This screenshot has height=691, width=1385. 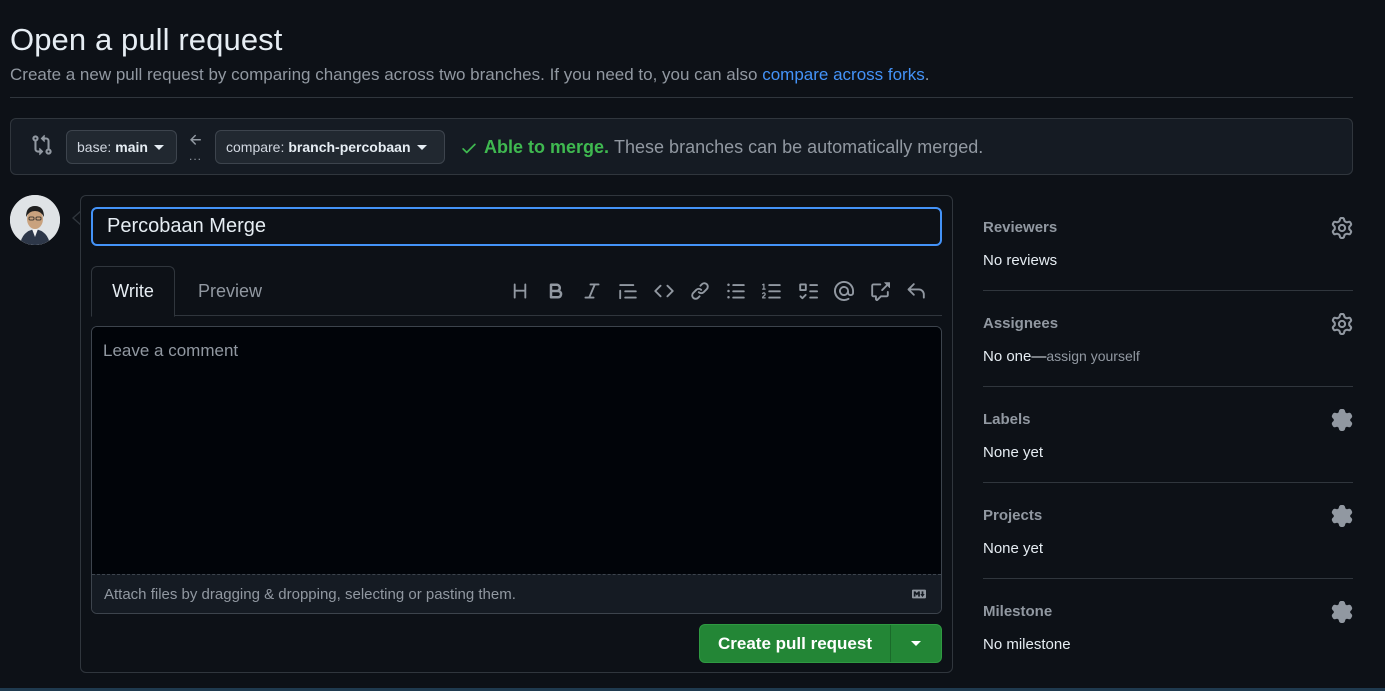 What do you see at coordinates (664, 291) in the screenshot?
I see `code-icon` at bounding box center [664, 291].